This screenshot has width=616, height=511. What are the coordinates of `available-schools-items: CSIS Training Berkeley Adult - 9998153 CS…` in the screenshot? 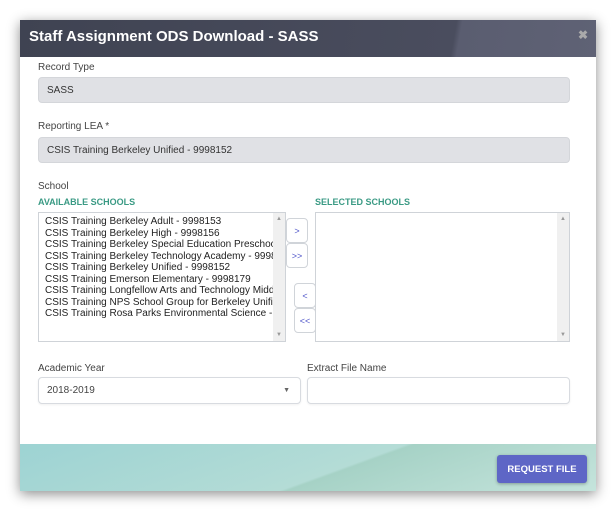 It's located at (156, 268).